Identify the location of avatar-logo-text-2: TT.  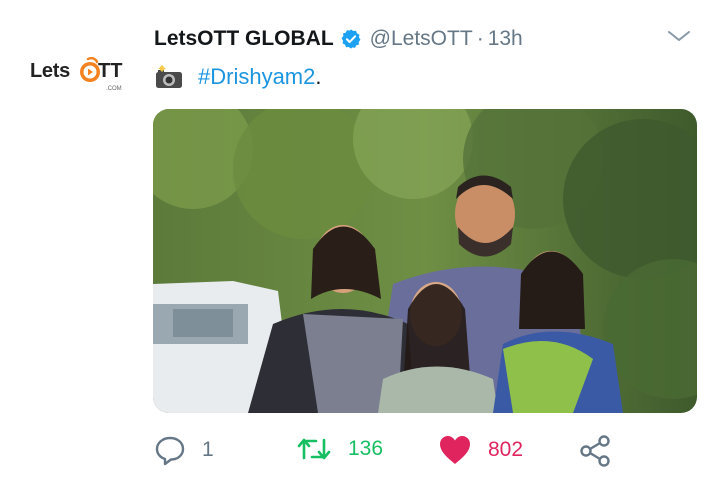
(110, 71).